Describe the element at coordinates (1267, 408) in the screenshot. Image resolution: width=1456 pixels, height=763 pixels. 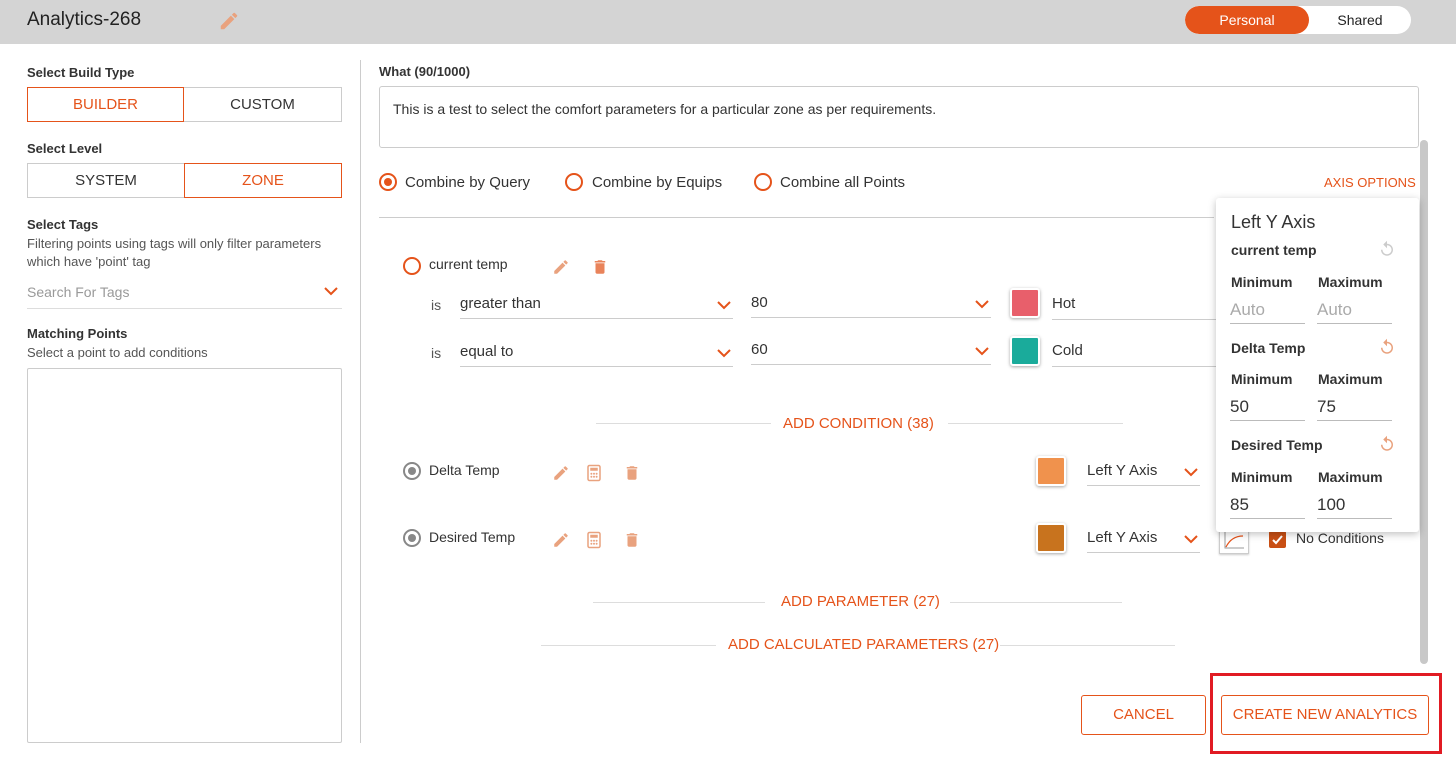
I see `minimum-input: 50` at that location.